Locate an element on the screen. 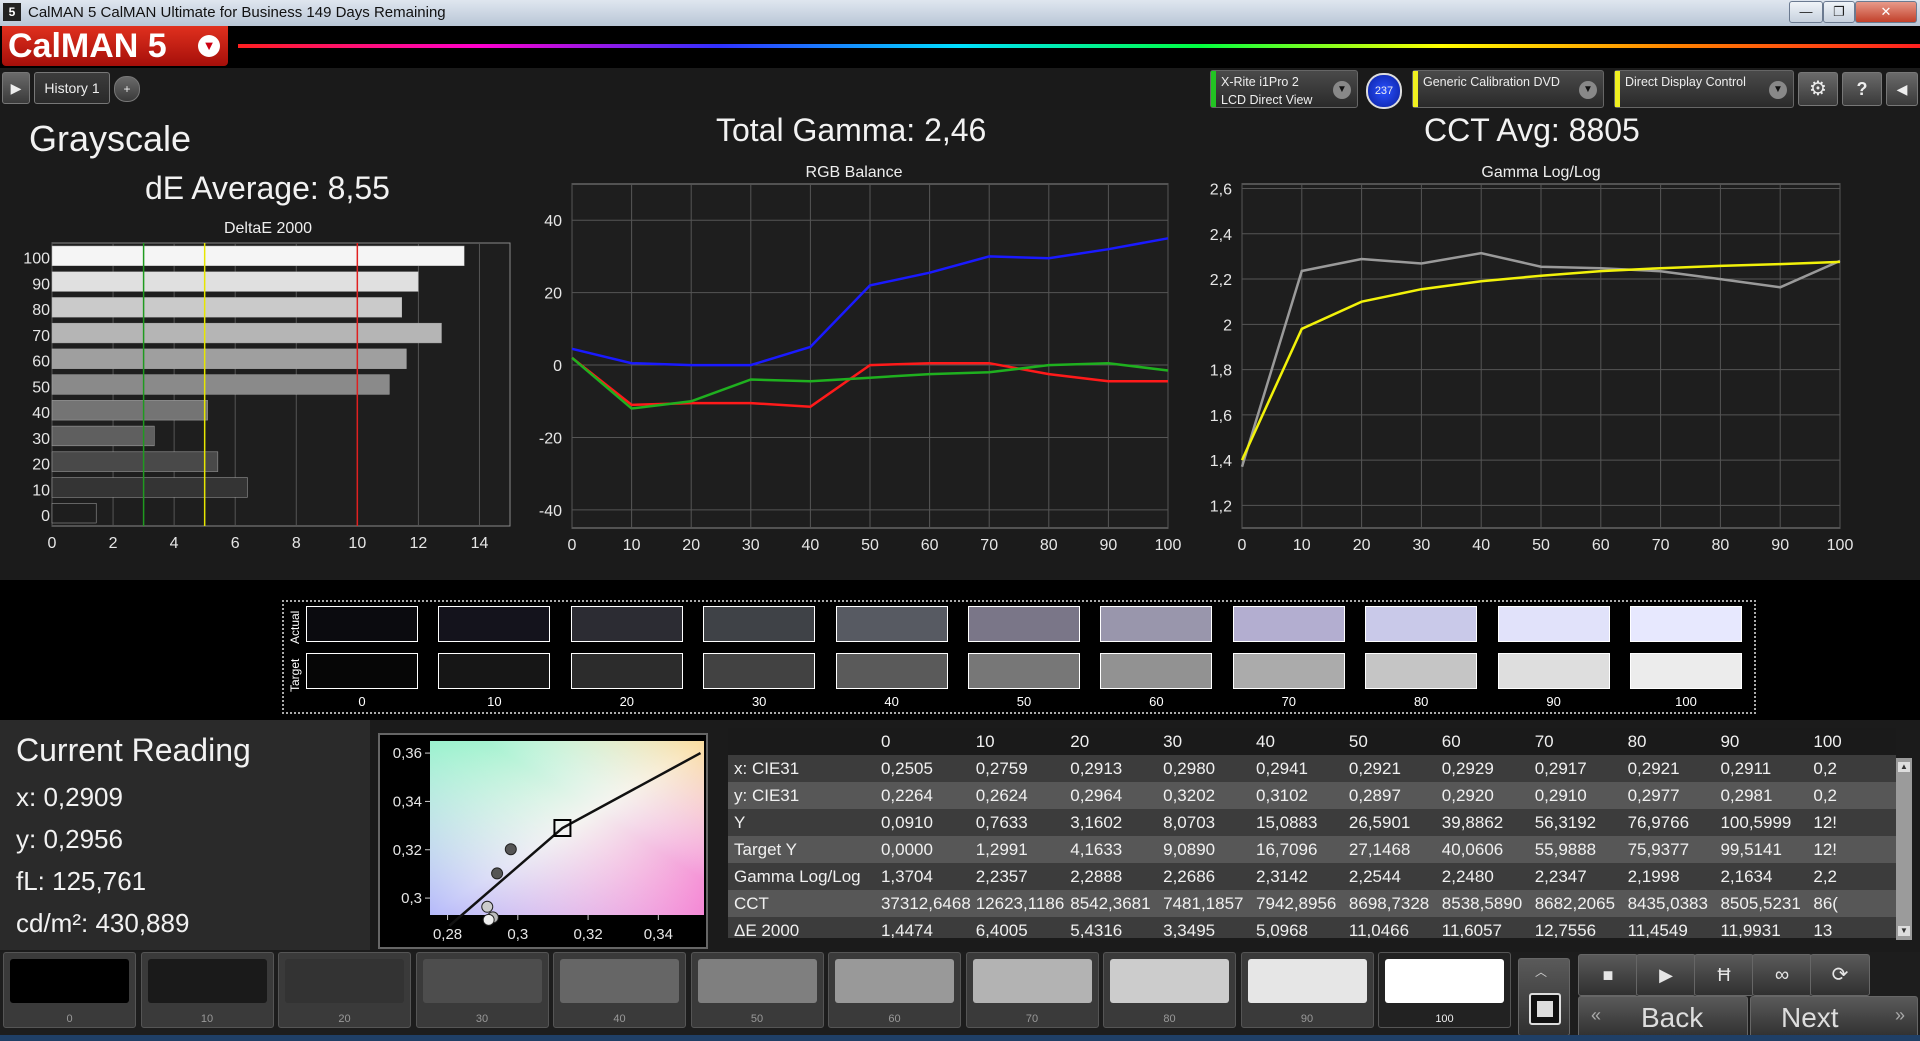 This screenshot has height=1041, width=1920. hold-icon: Ħ is located at coordinates (1724, 975).